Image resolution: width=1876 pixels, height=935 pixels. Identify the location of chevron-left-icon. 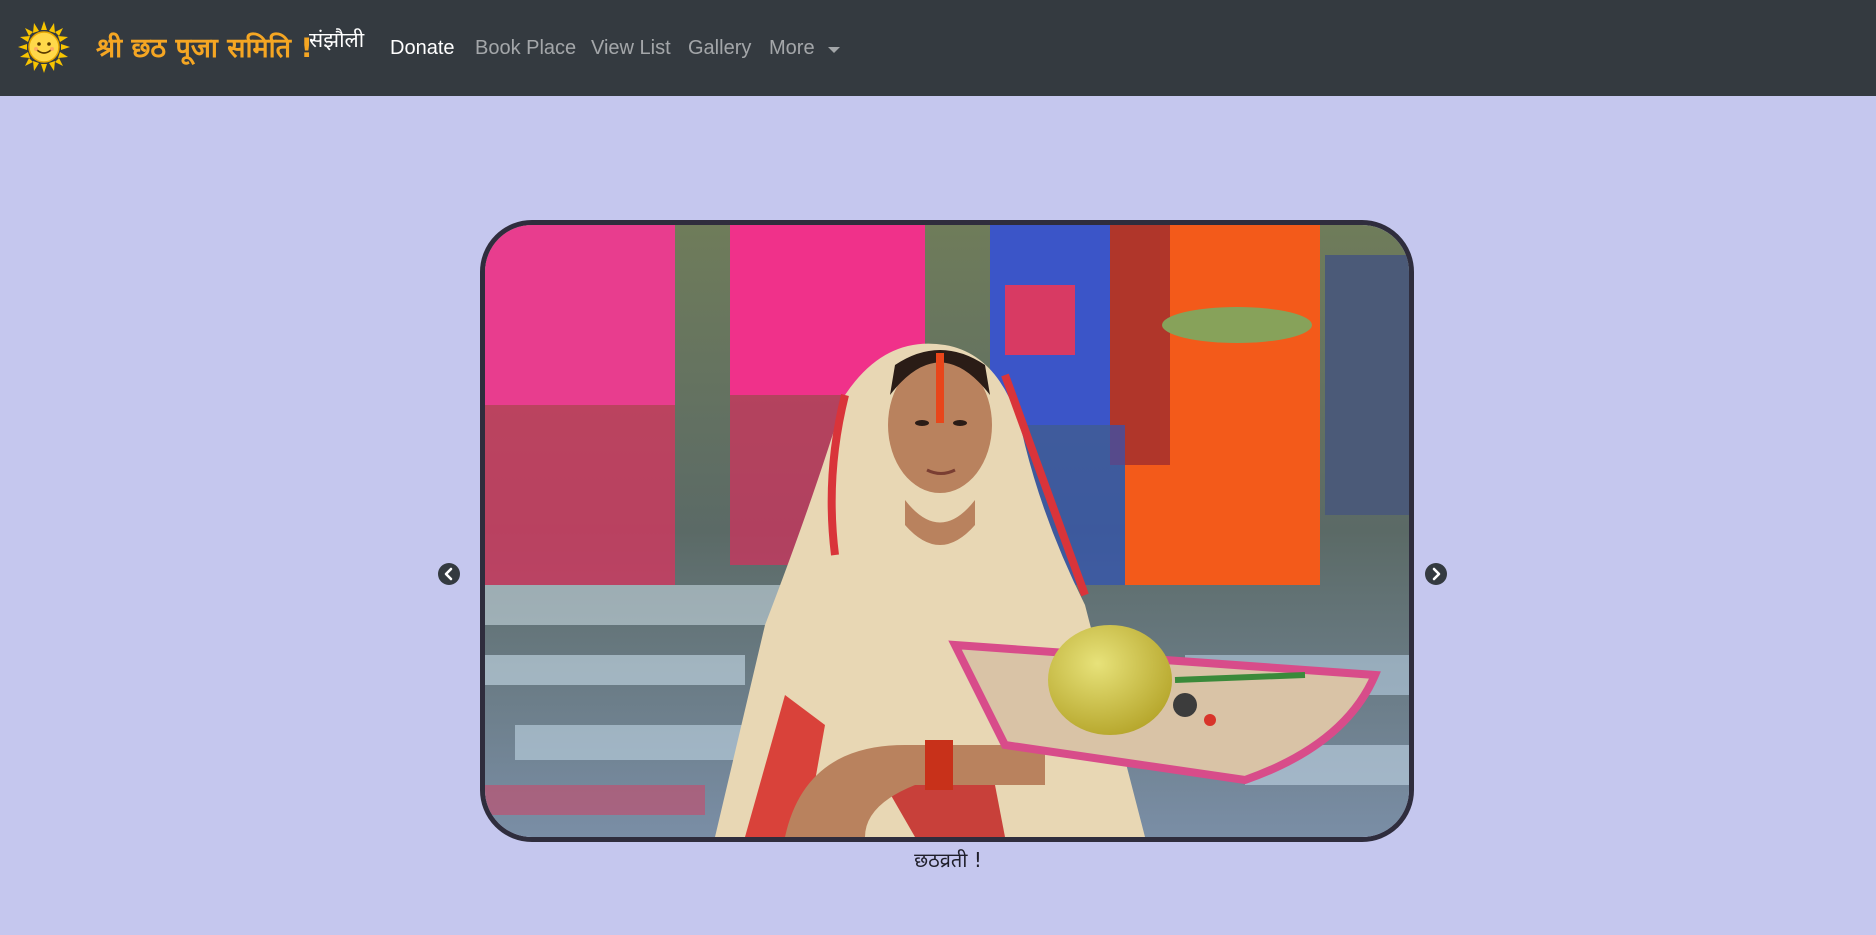
(448, 574).